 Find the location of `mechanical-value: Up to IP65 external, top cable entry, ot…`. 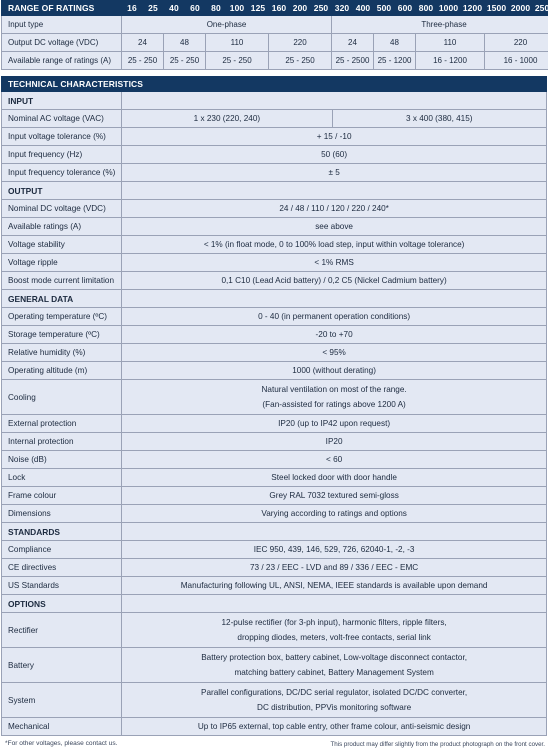

mechanical-value: Up to IP65 external, top cable entry, ot… is located at coordinates (334, 727).